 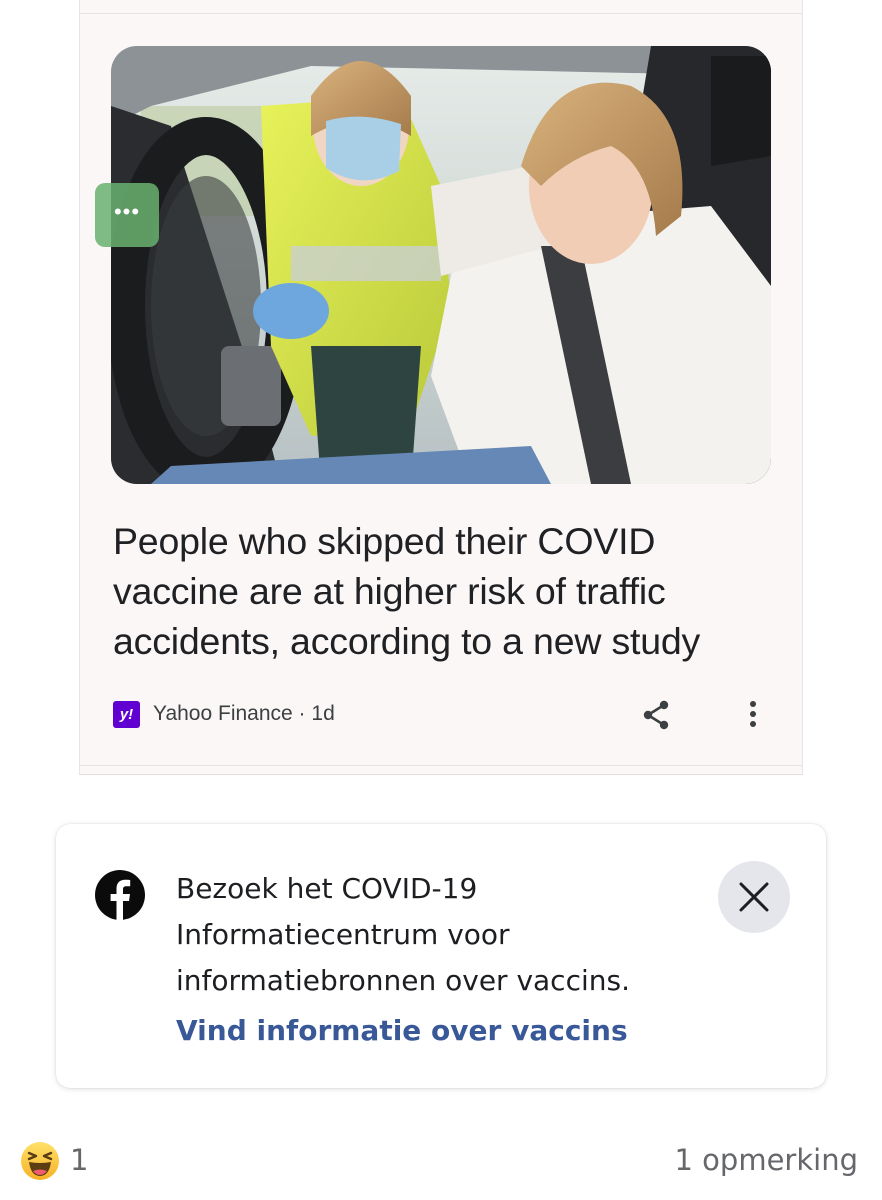 I want to click on find-vaccine-info-link: Vind informatie over vaccins, so click(x=402, y=1031).